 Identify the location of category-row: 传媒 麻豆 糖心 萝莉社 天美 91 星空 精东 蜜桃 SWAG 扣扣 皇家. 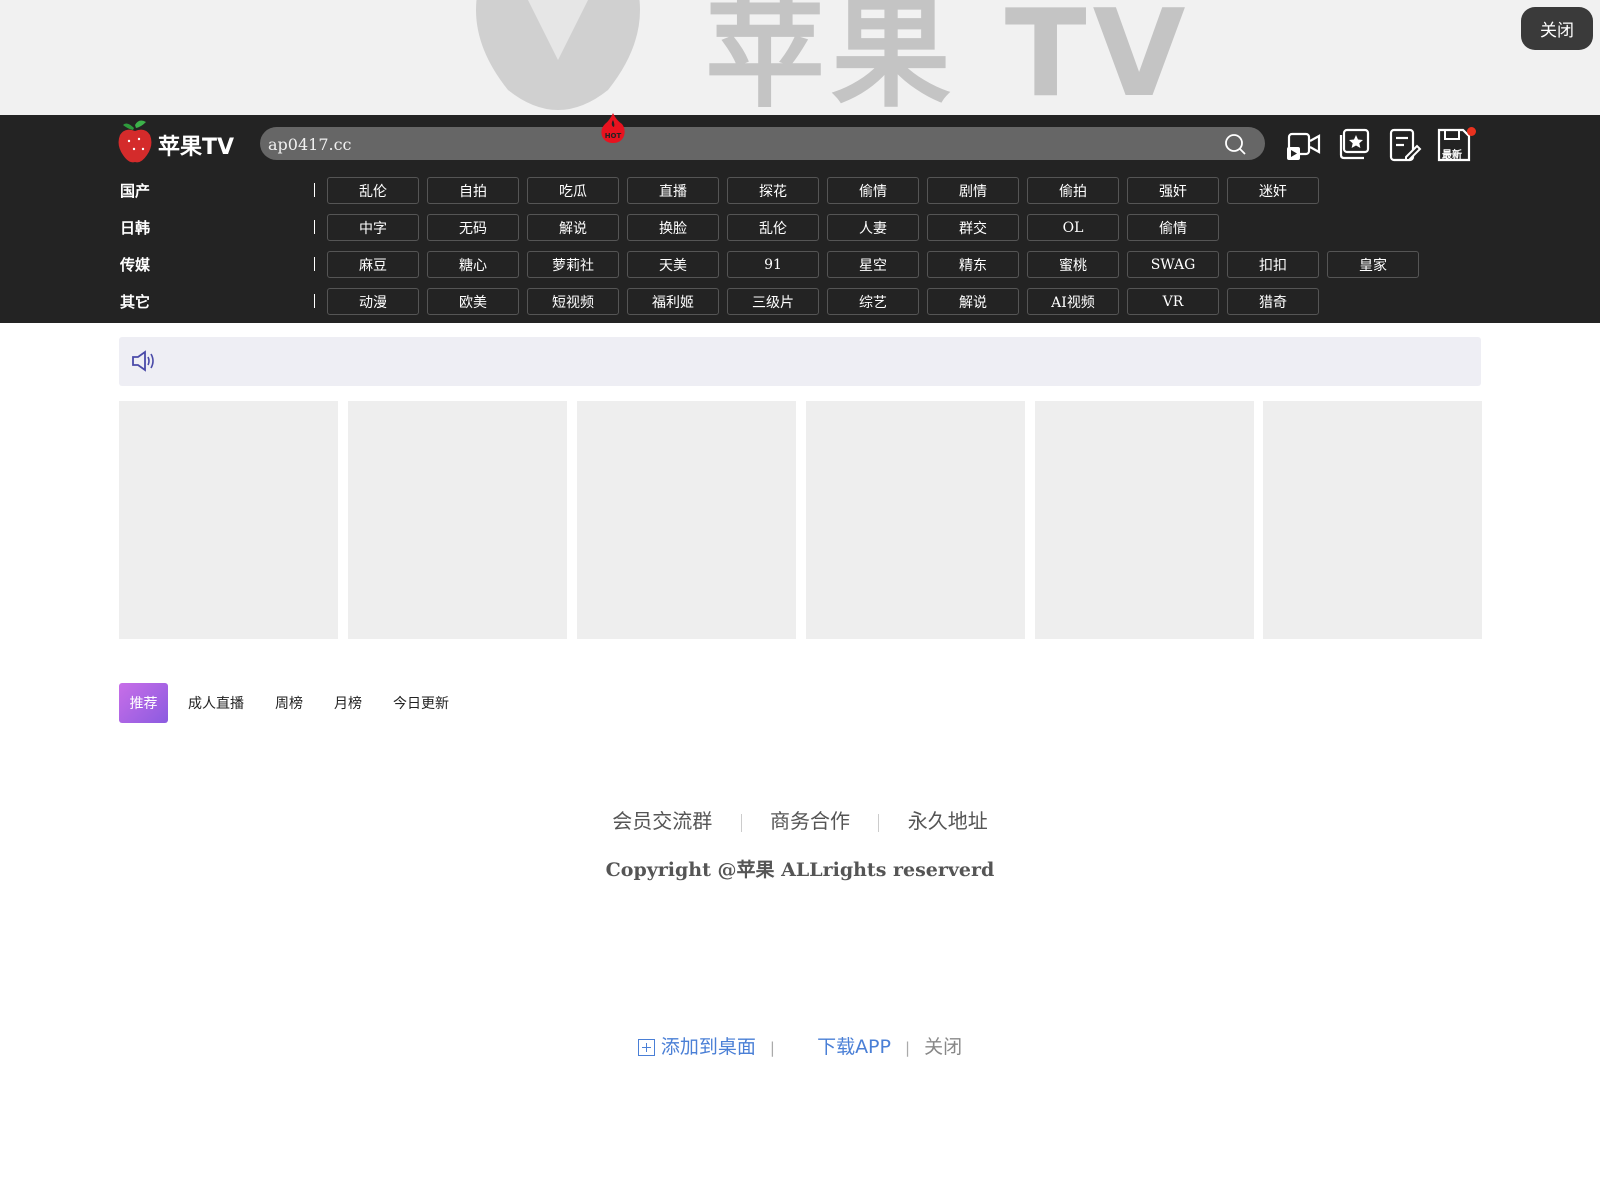
(800, 265).